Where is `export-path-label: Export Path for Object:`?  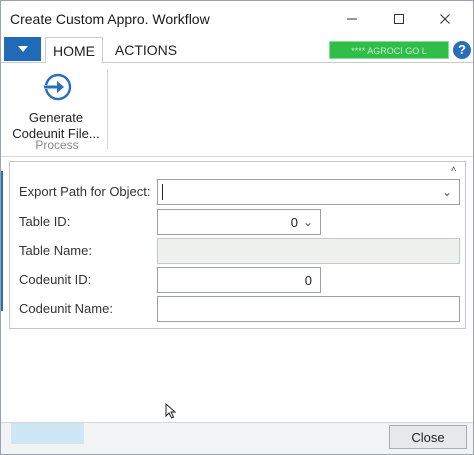
export-path-label: Export Path for Object: is located at coordinates (85, 191).